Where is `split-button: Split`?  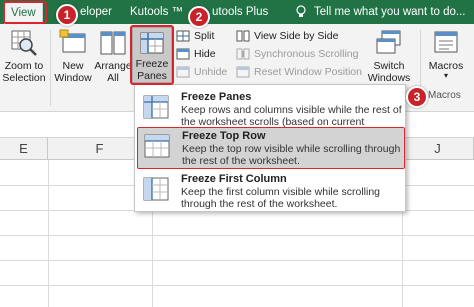 split-button: Split is located at coordinates (195, 36).